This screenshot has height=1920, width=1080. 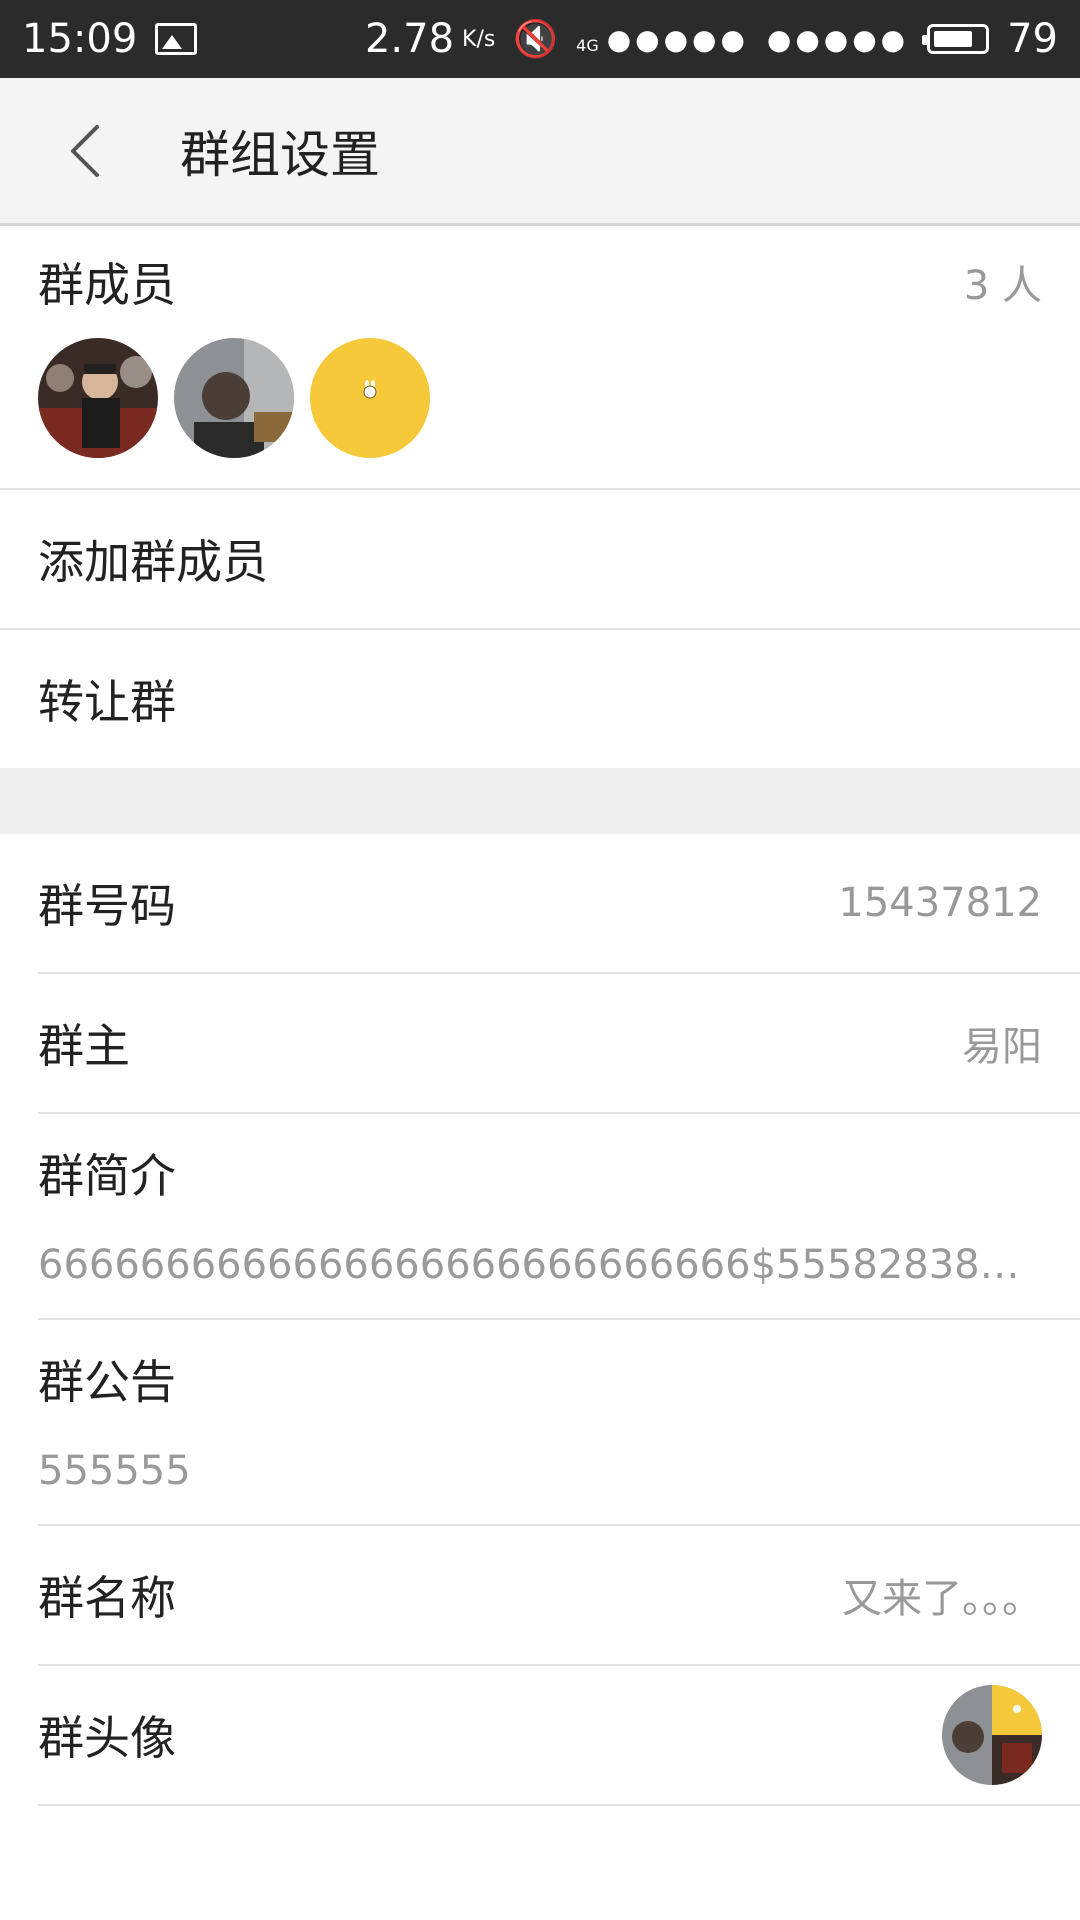 I want to click on add-member-label: 添加群成员, so click(x=153, y=562).